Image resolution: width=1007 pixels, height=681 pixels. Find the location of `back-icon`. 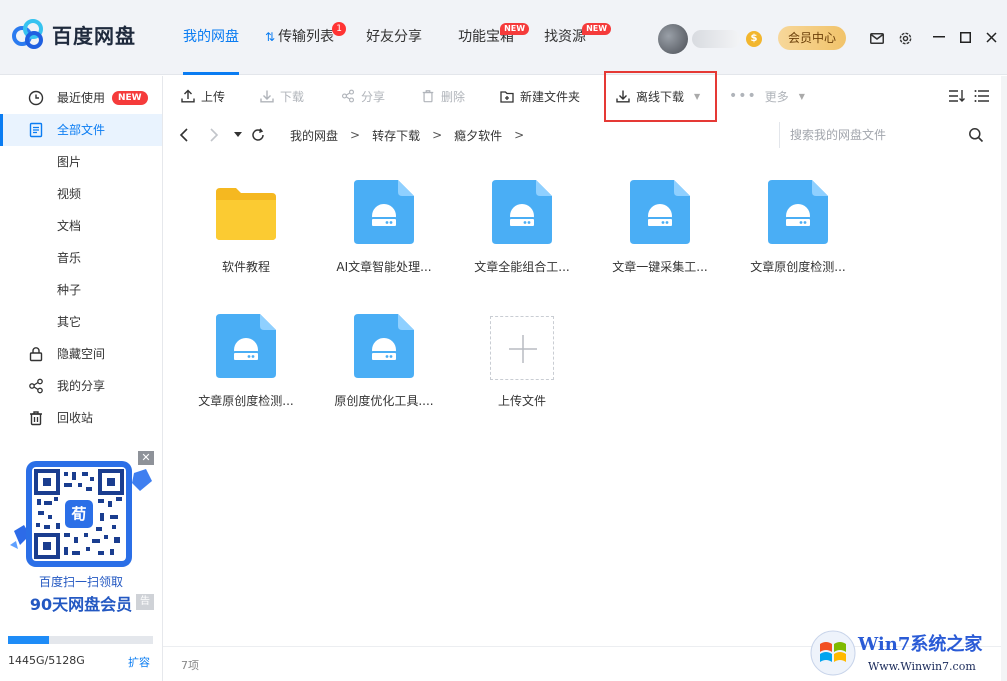

back-icon is located at coordinates (184, 135).